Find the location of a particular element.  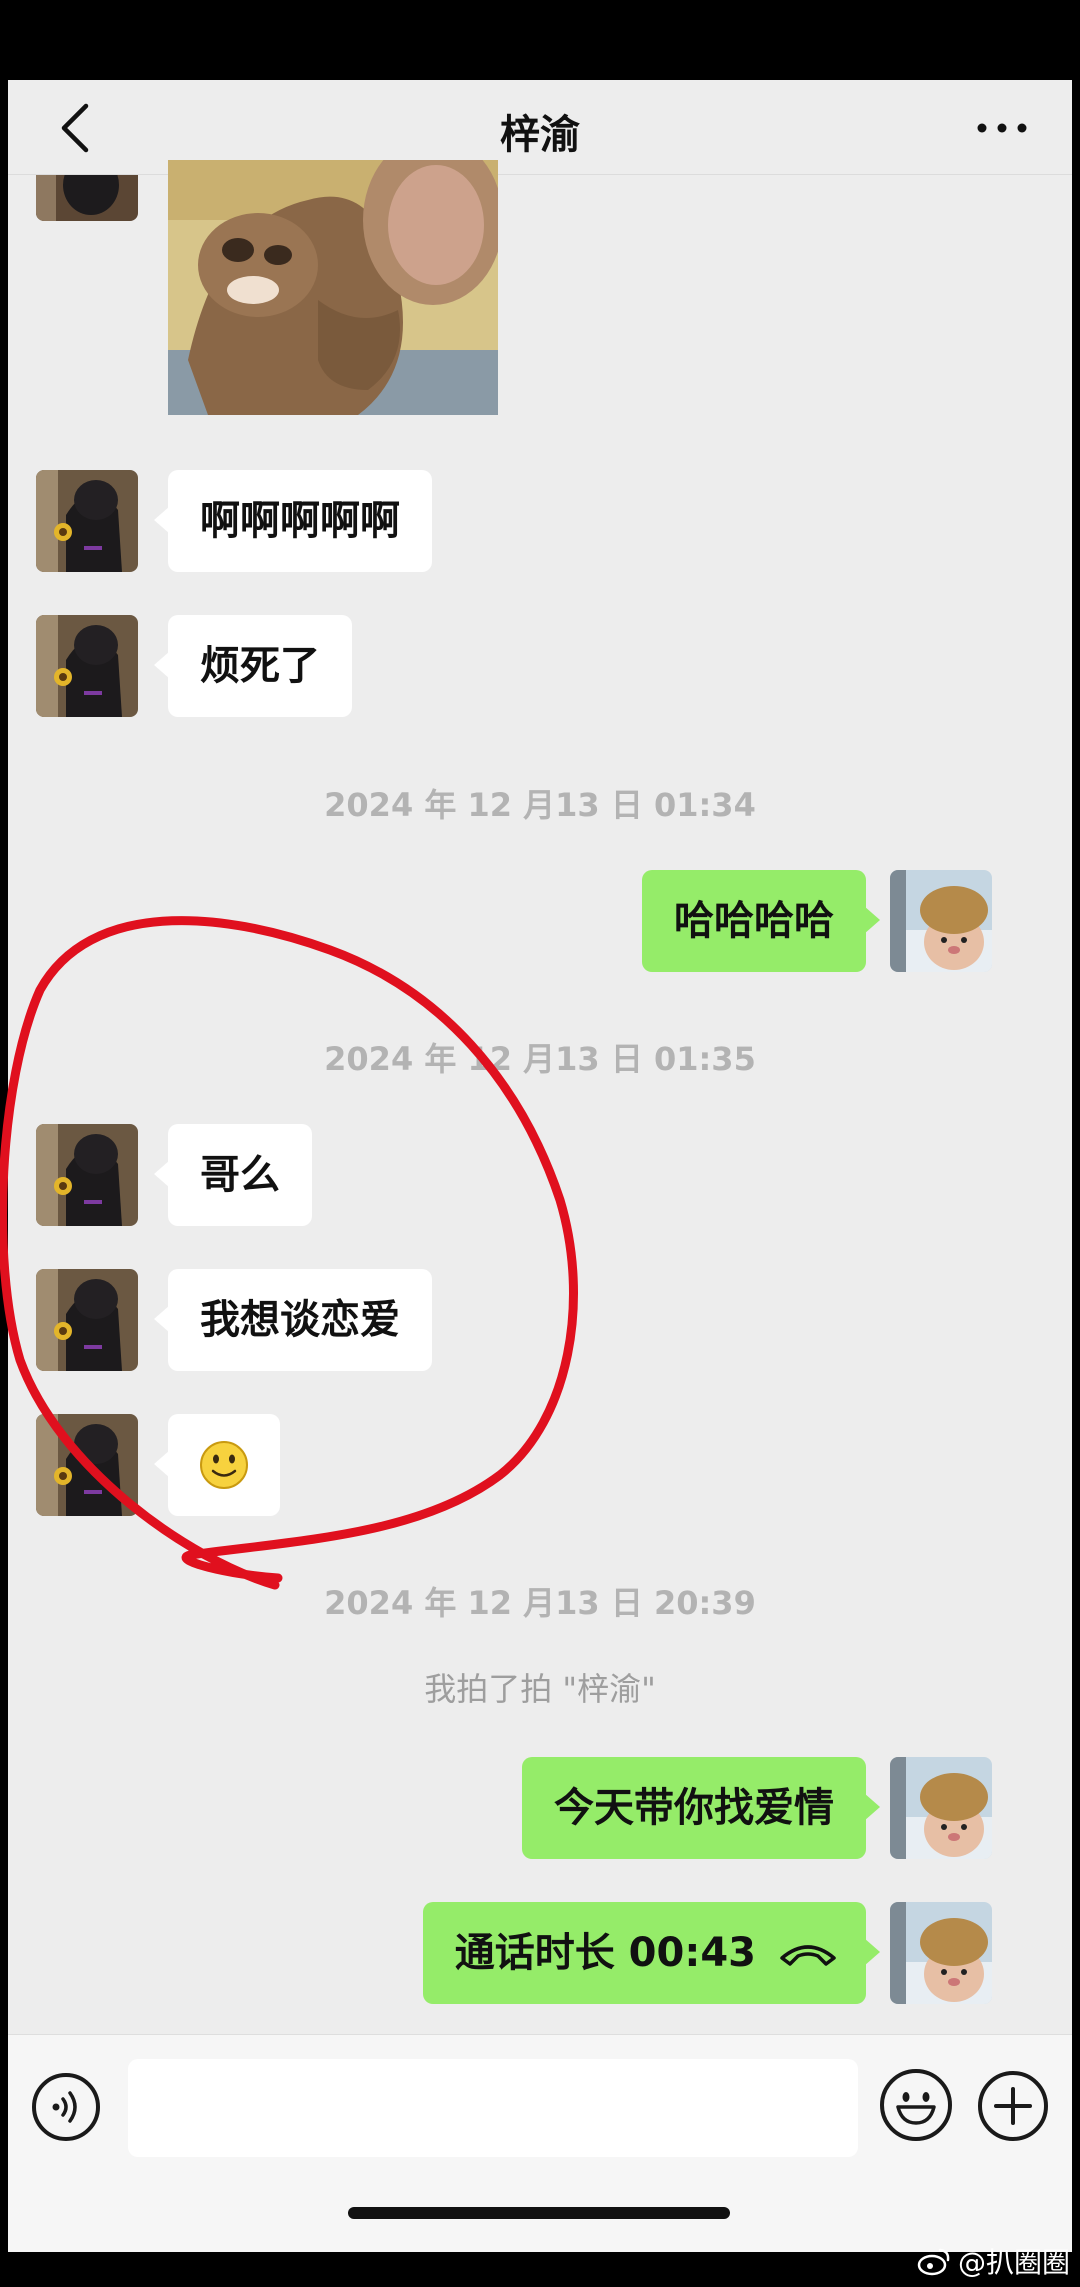

input-bar is located at coordinates (540, 2143).